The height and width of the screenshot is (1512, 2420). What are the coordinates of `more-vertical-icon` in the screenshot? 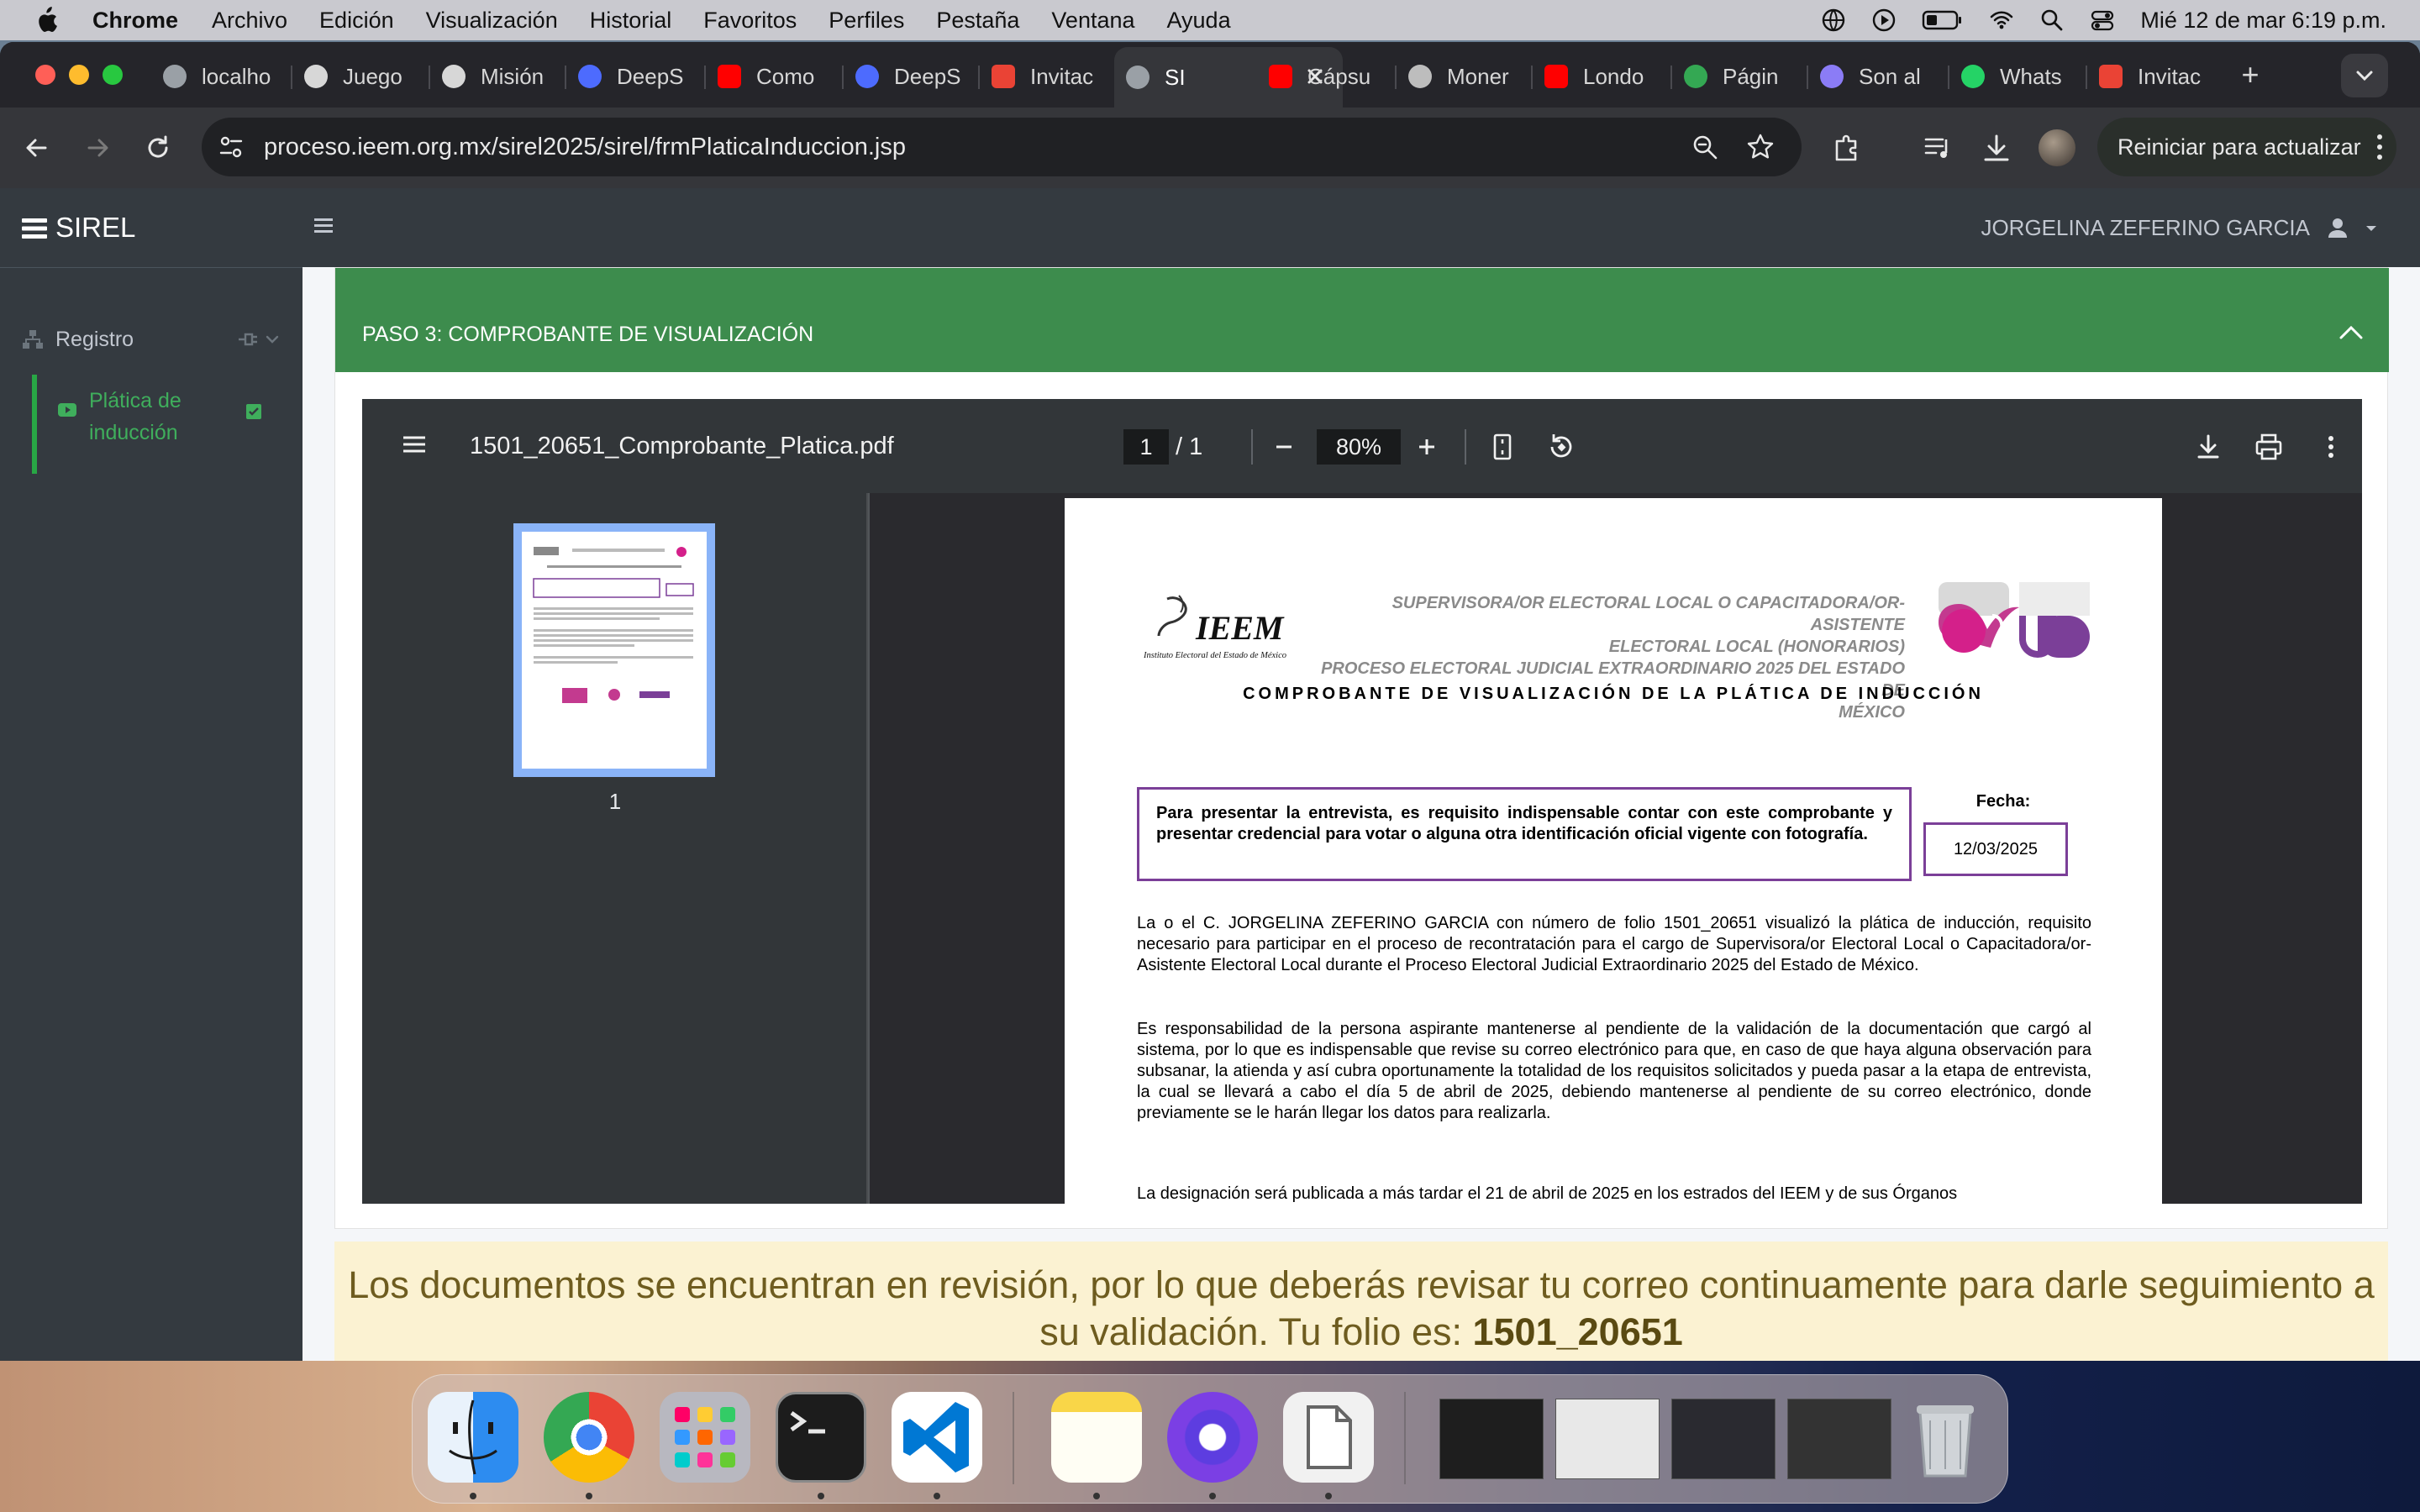 It's located at (2380, 147).